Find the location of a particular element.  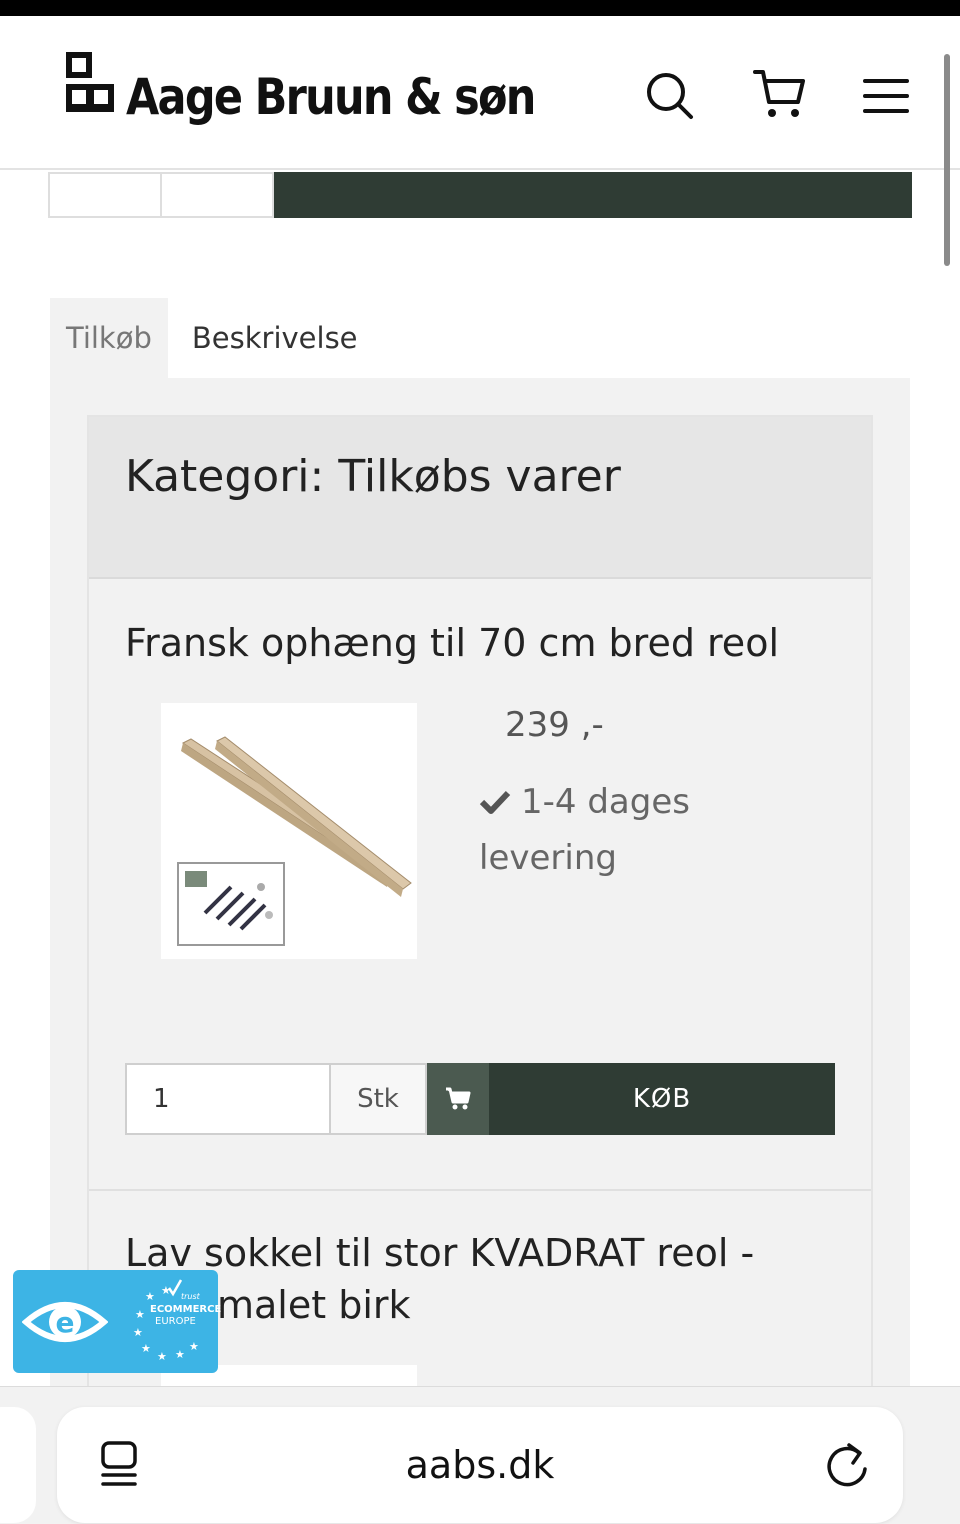

tab-beskrivelse: Beskrivelse is located at coordinates (270, 338).